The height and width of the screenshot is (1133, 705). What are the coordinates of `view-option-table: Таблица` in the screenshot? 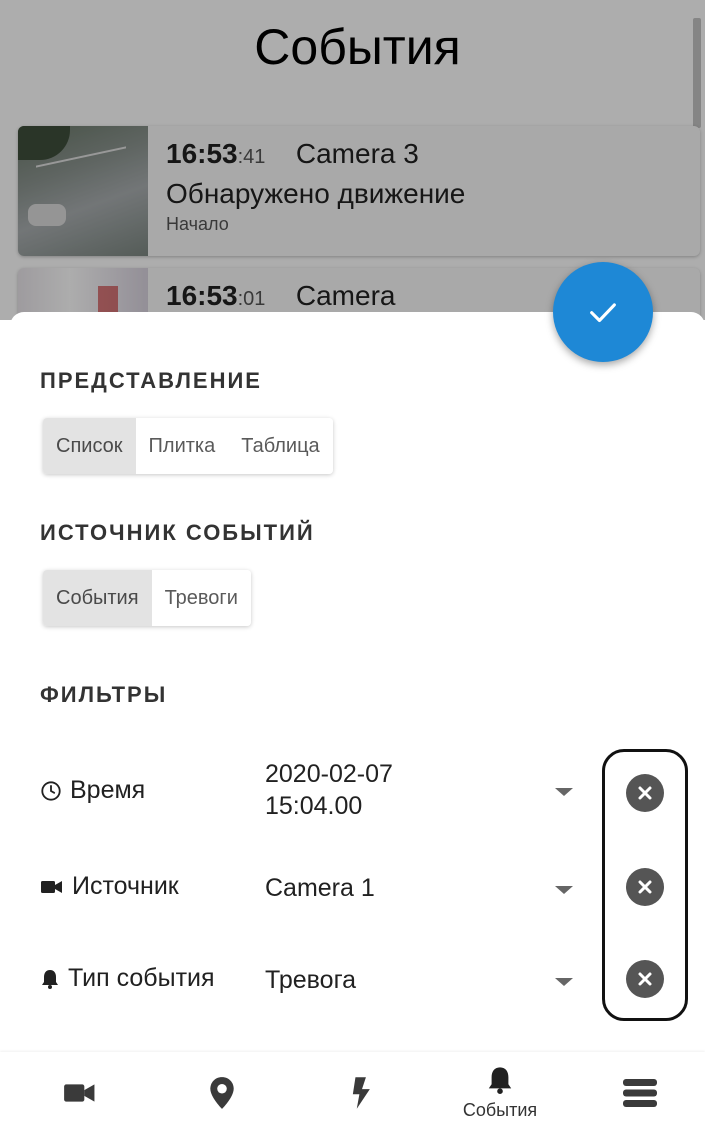 It's located at (280, 446).